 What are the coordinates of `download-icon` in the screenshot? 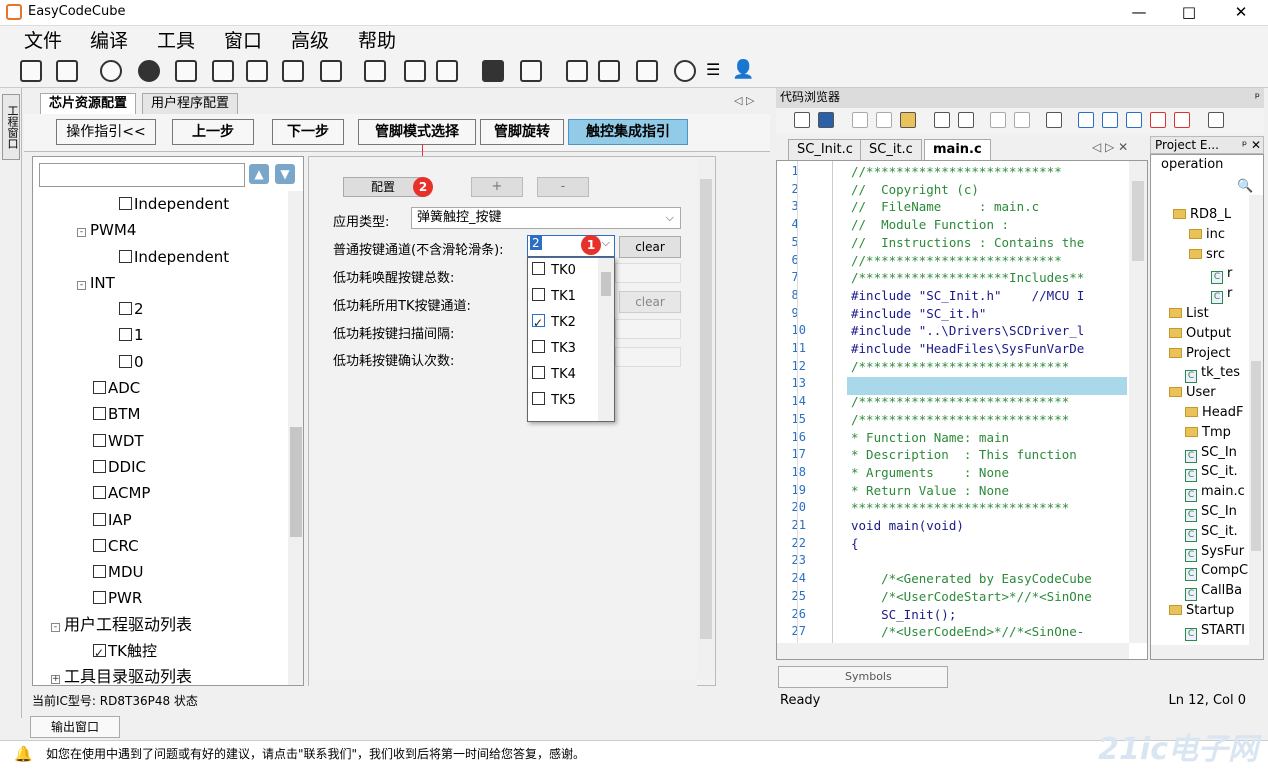 It's located at (223, 71).